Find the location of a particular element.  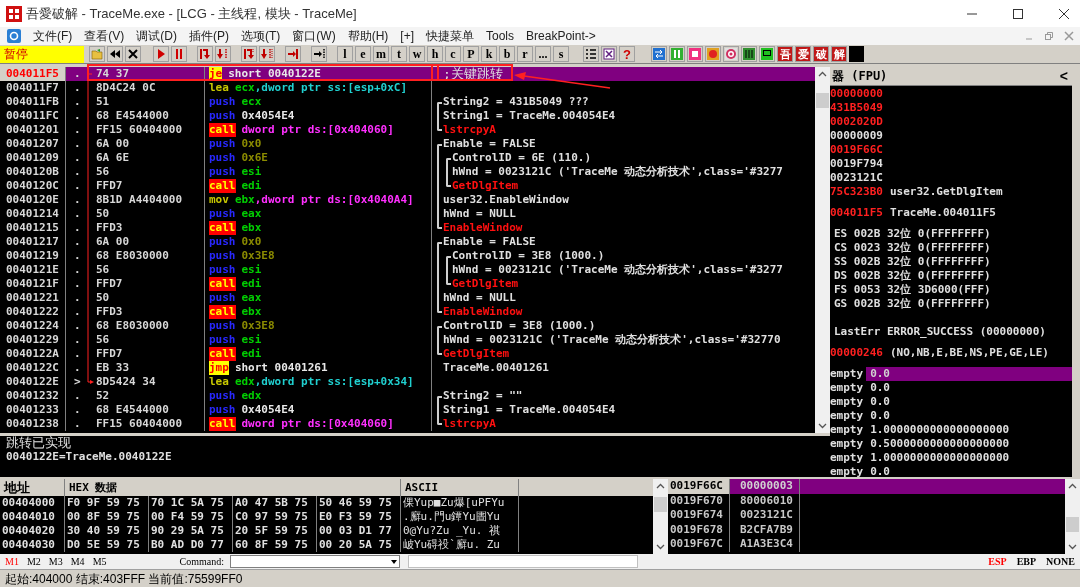

toolbar-button: e is located at coordinates (363, 54).